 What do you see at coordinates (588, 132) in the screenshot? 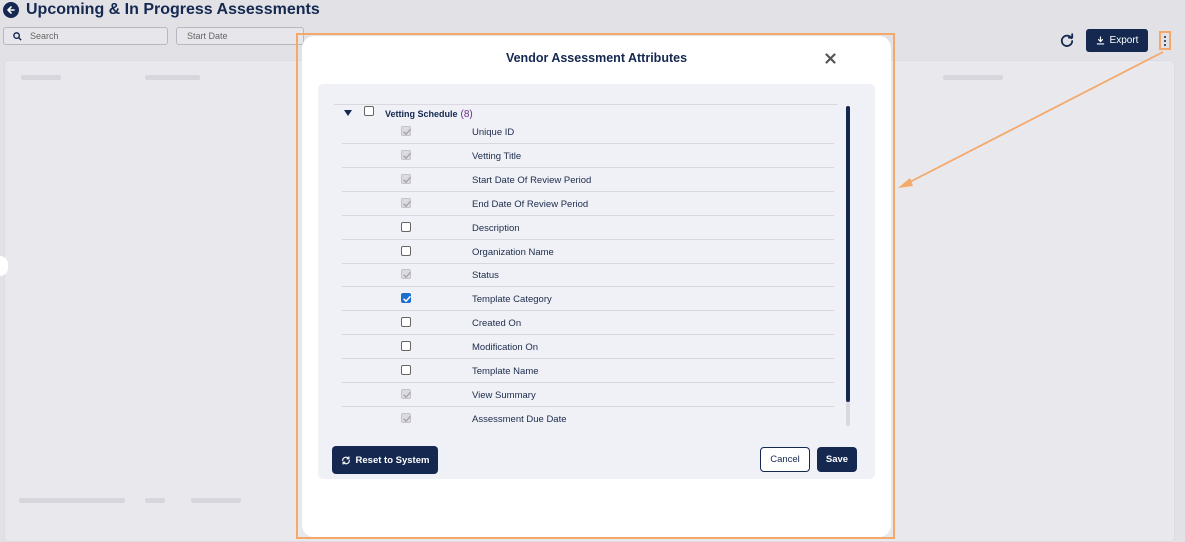
I see `attribute-row: Unique ID` at bounding box center [588, 132].